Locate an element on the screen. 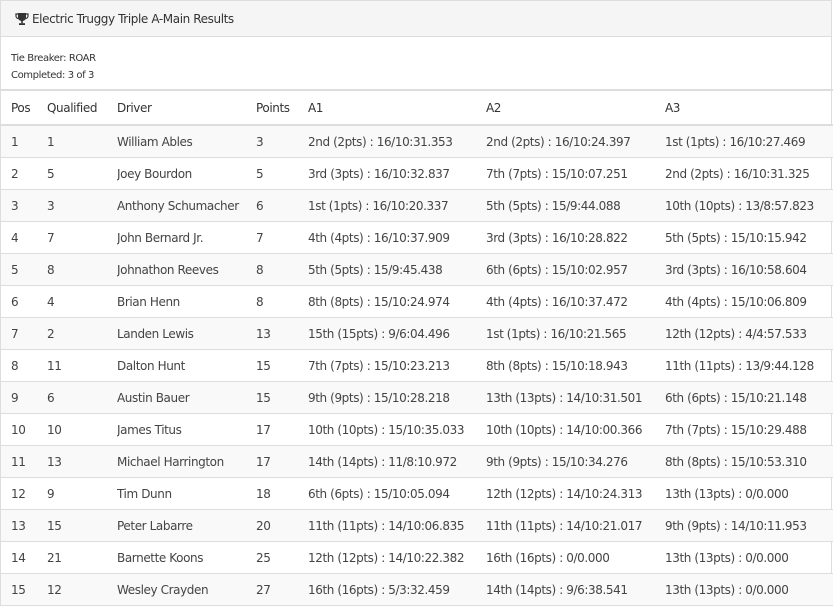 The image size is (834, 606). a2-cell: 11th (11pts) : 14/10:21.017 is located at coordinates (575, 525).